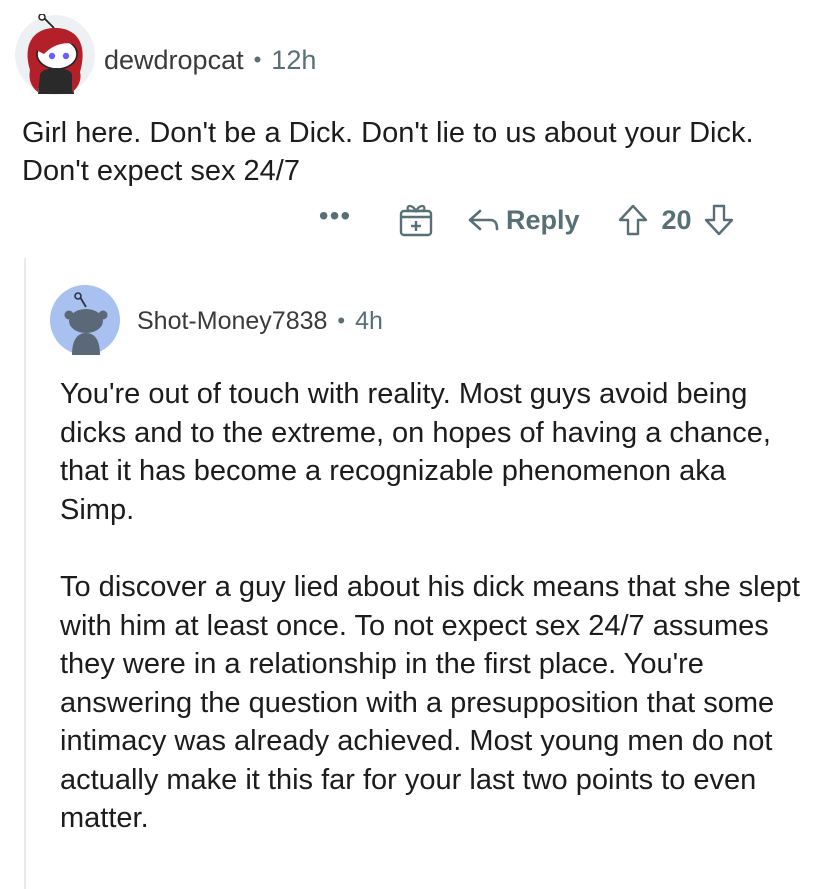 This screenshot has width=823, height=889. Describe the element at coordinates (232, 321) in the screenshot. I see `username-link: Shot-Money7838` at that location.